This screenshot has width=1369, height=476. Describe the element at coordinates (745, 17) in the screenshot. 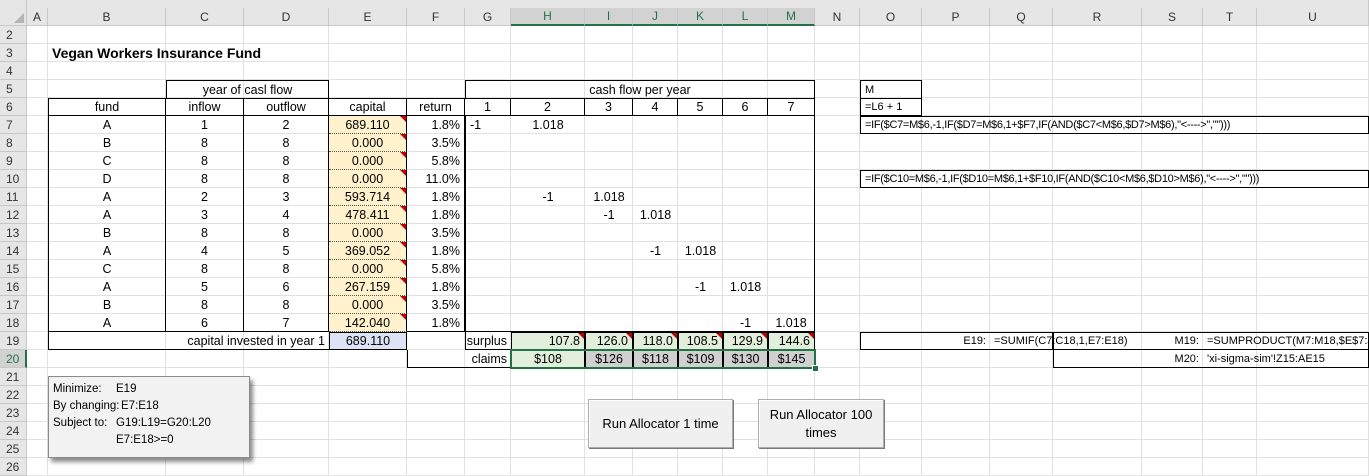

I see `column-header-l: L` at that location.